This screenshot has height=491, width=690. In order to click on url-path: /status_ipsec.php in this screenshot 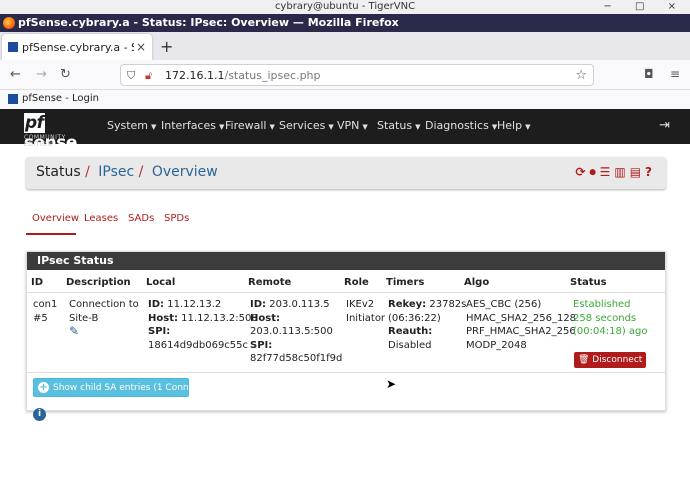, I will do `click(272, 75)`.